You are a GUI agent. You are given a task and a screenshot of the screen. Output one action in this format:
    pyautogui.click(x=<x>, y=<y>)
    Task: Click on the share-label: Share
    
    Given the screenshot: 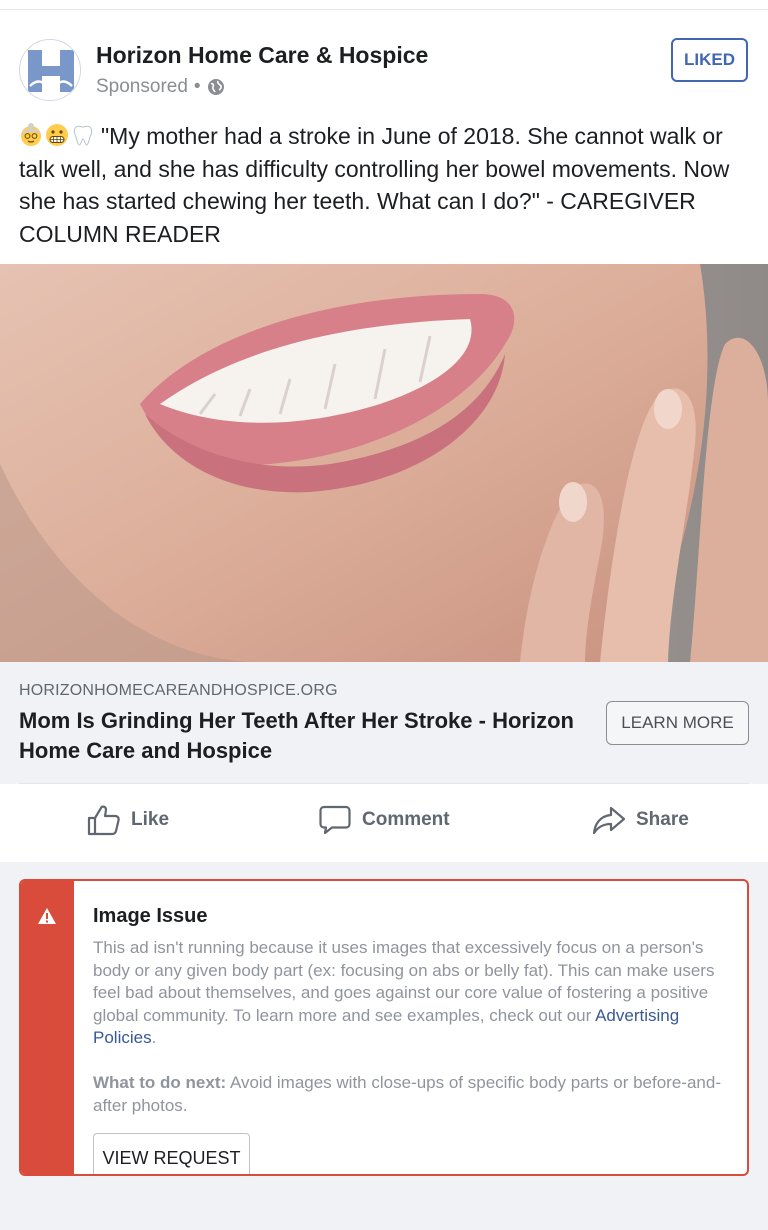 What is the action you would take?
    pyautogui.click(x=662, y=819)
    